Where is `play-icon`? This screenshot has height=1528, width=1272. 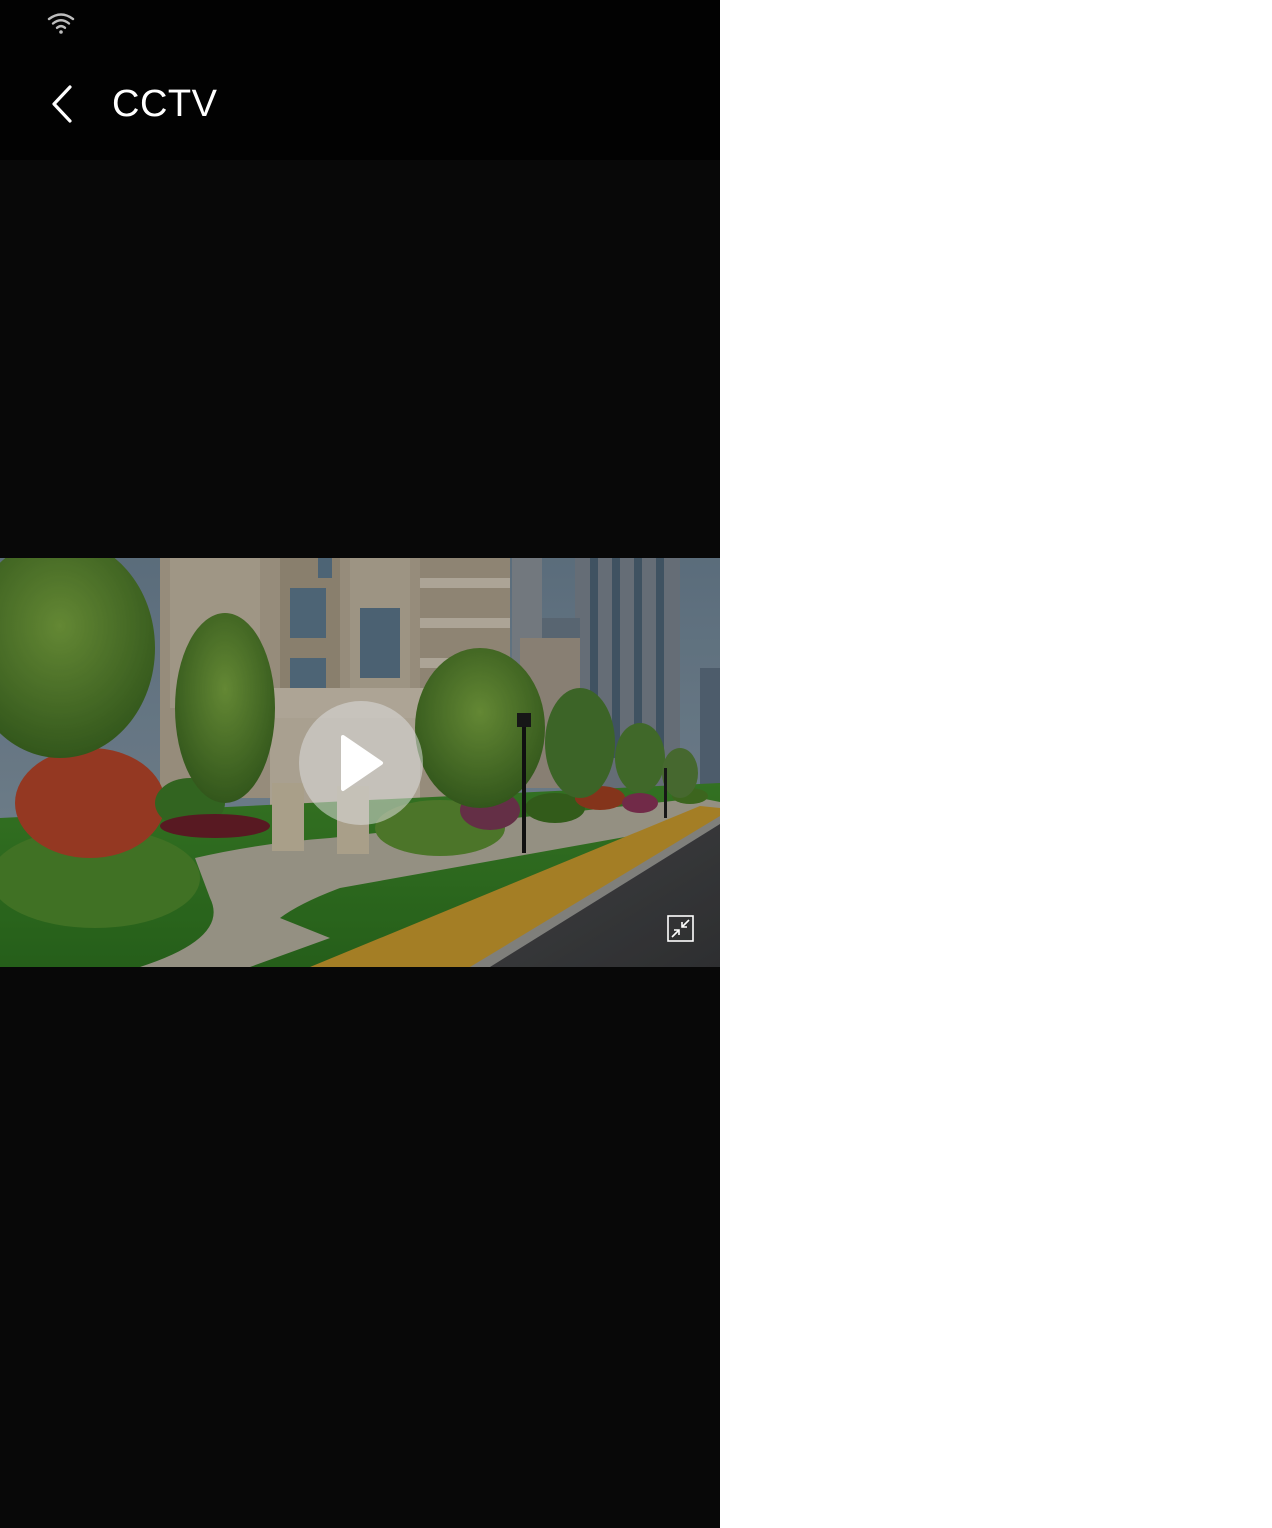
play-icon is located at coordinates (362, 763).